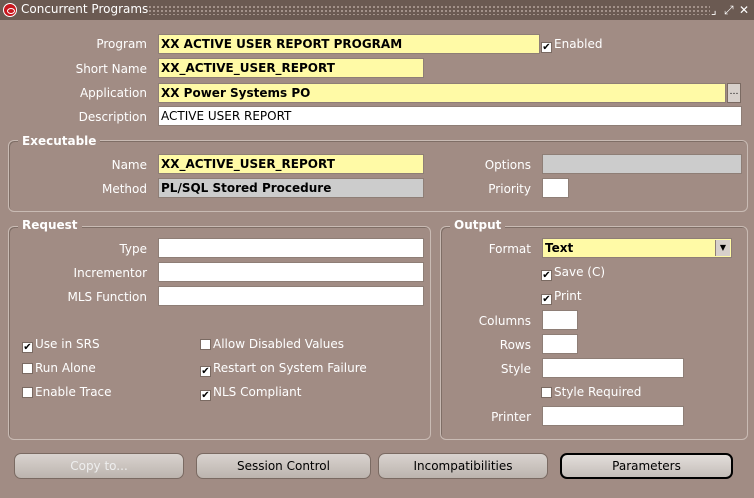  I want to click on restart-on-failure-label: Restart on System Failure, so click(290, 368).